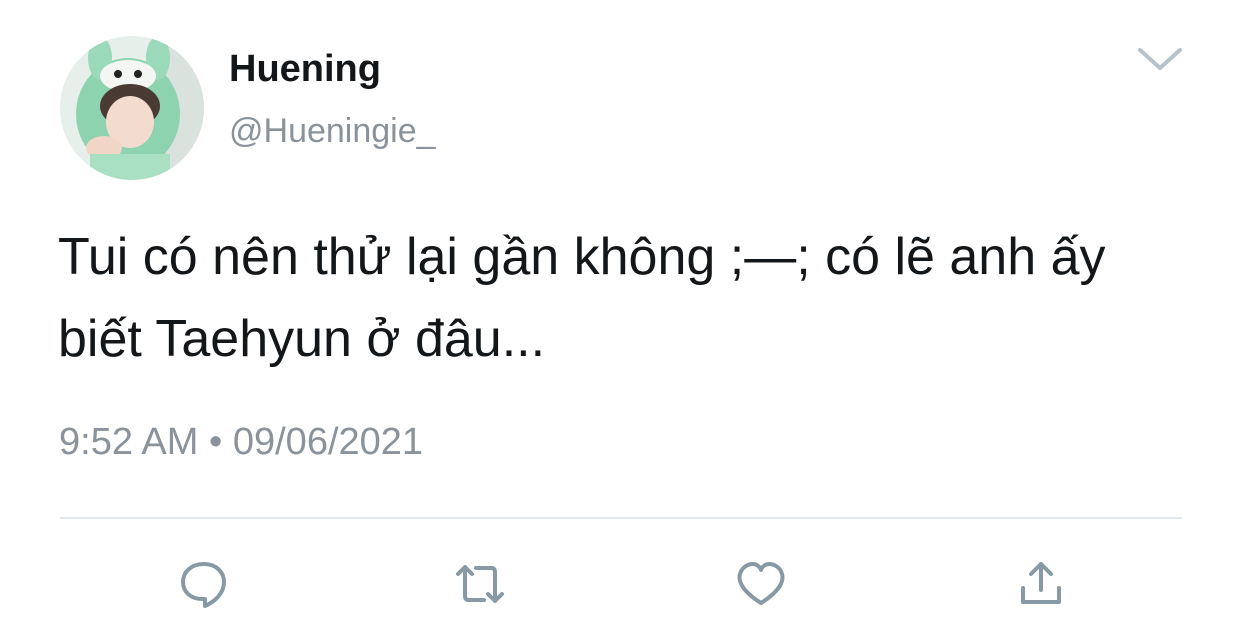 This screenshot has height=642, width=1242. I want to click on share-button, so click(1041, 584).